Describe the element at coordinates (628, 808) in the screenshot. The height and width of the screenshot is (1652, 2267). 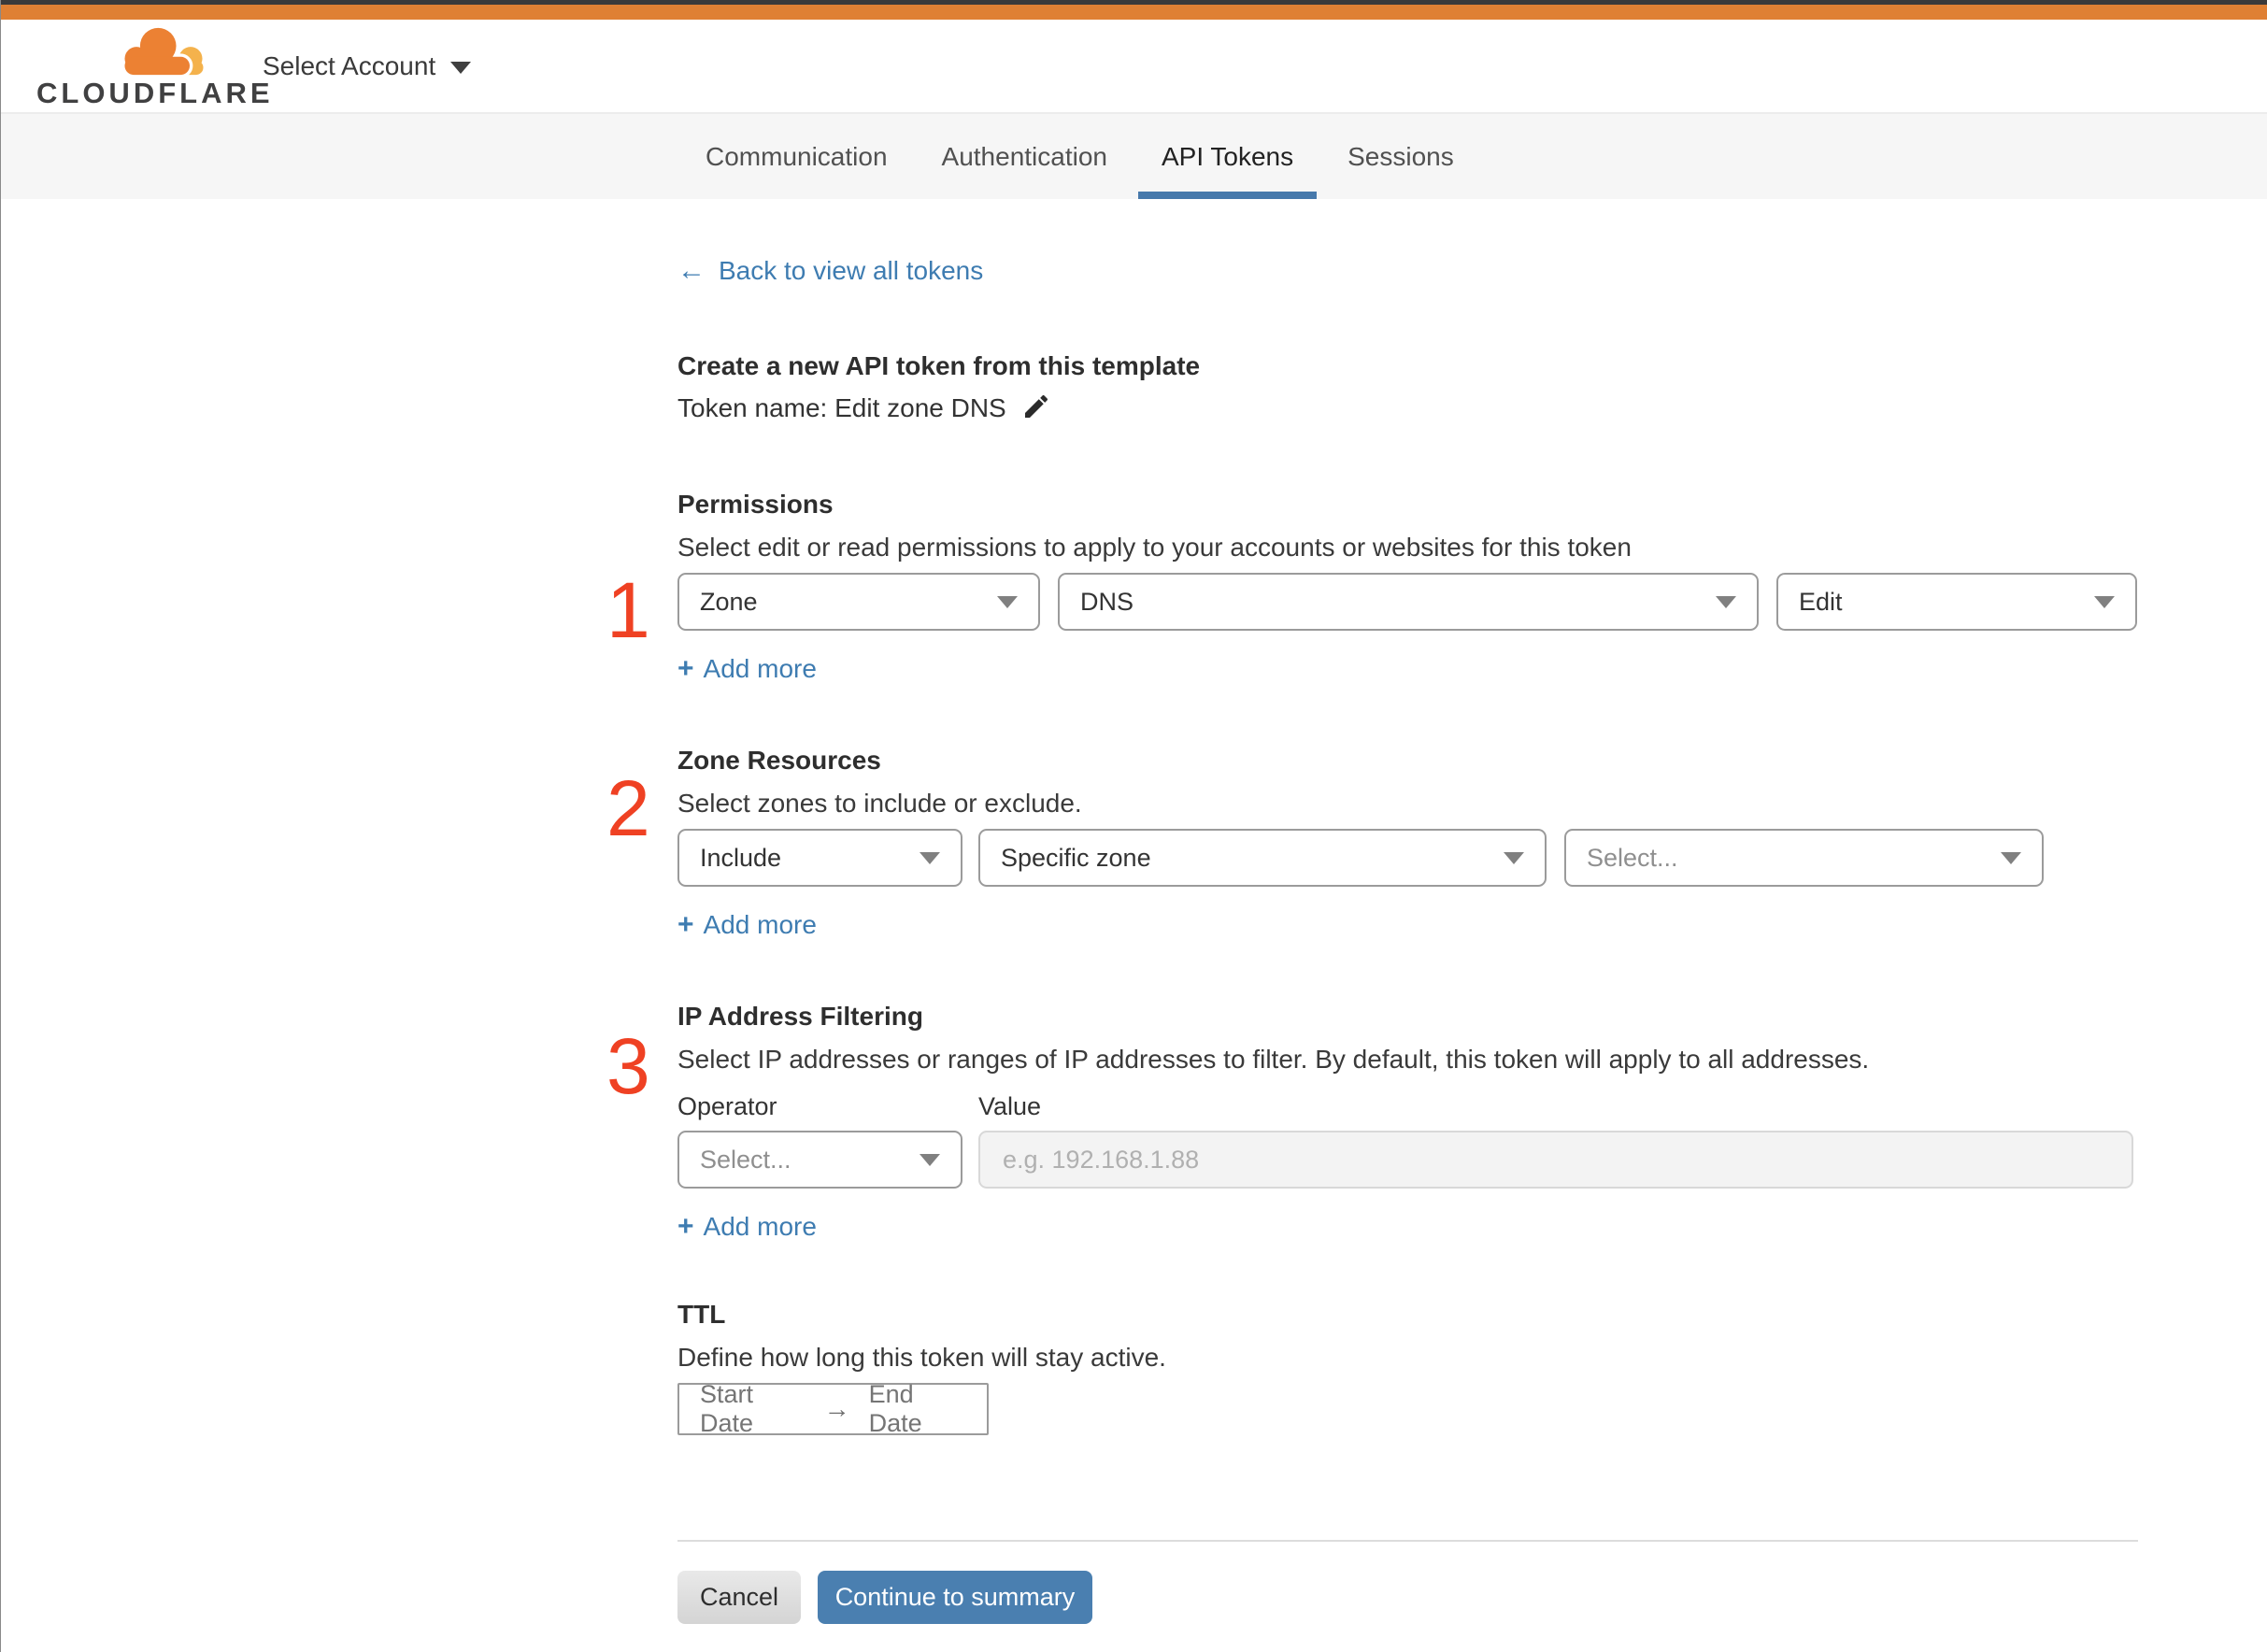
I see `annotation-step-2: 2` at that location.